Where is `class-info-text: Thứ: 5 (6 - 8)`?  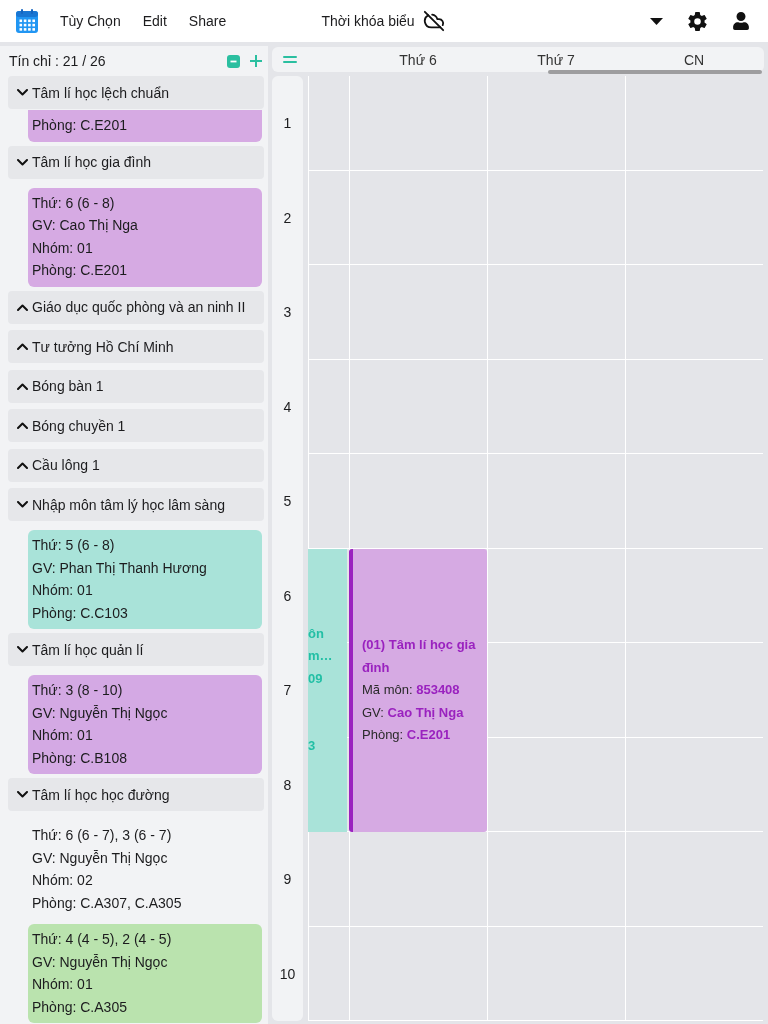 class-info-text: Thứ: 5 (6 - 8) is located at coordinates (74, 545).